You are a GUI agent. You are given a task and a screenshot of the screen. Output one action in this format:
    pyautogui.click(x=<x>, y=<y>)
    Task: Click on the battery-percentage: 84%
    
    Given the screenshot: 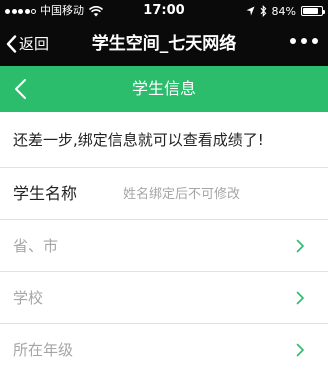 What is the action you would take?
    pyautogui.click(x=283, y=11)
    